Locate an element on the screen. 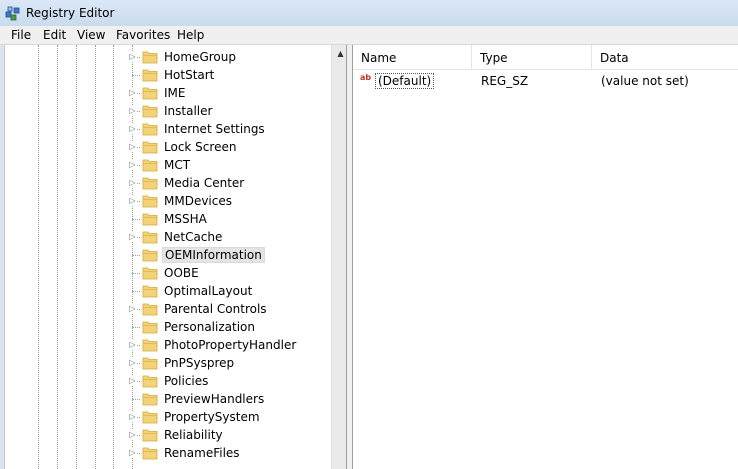 This screenshot has width=738, height=469. tree-key-row: OEMInformation is located at coordinates (170, 255).